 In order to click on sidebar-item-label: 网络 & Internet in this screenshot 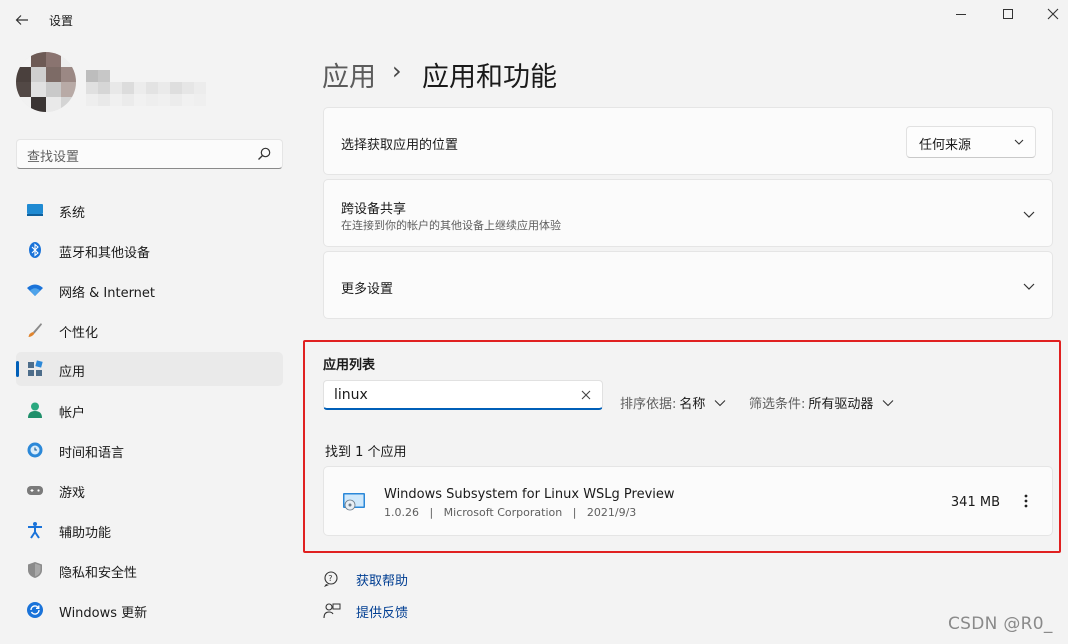, I will do `click(107, 293)`.